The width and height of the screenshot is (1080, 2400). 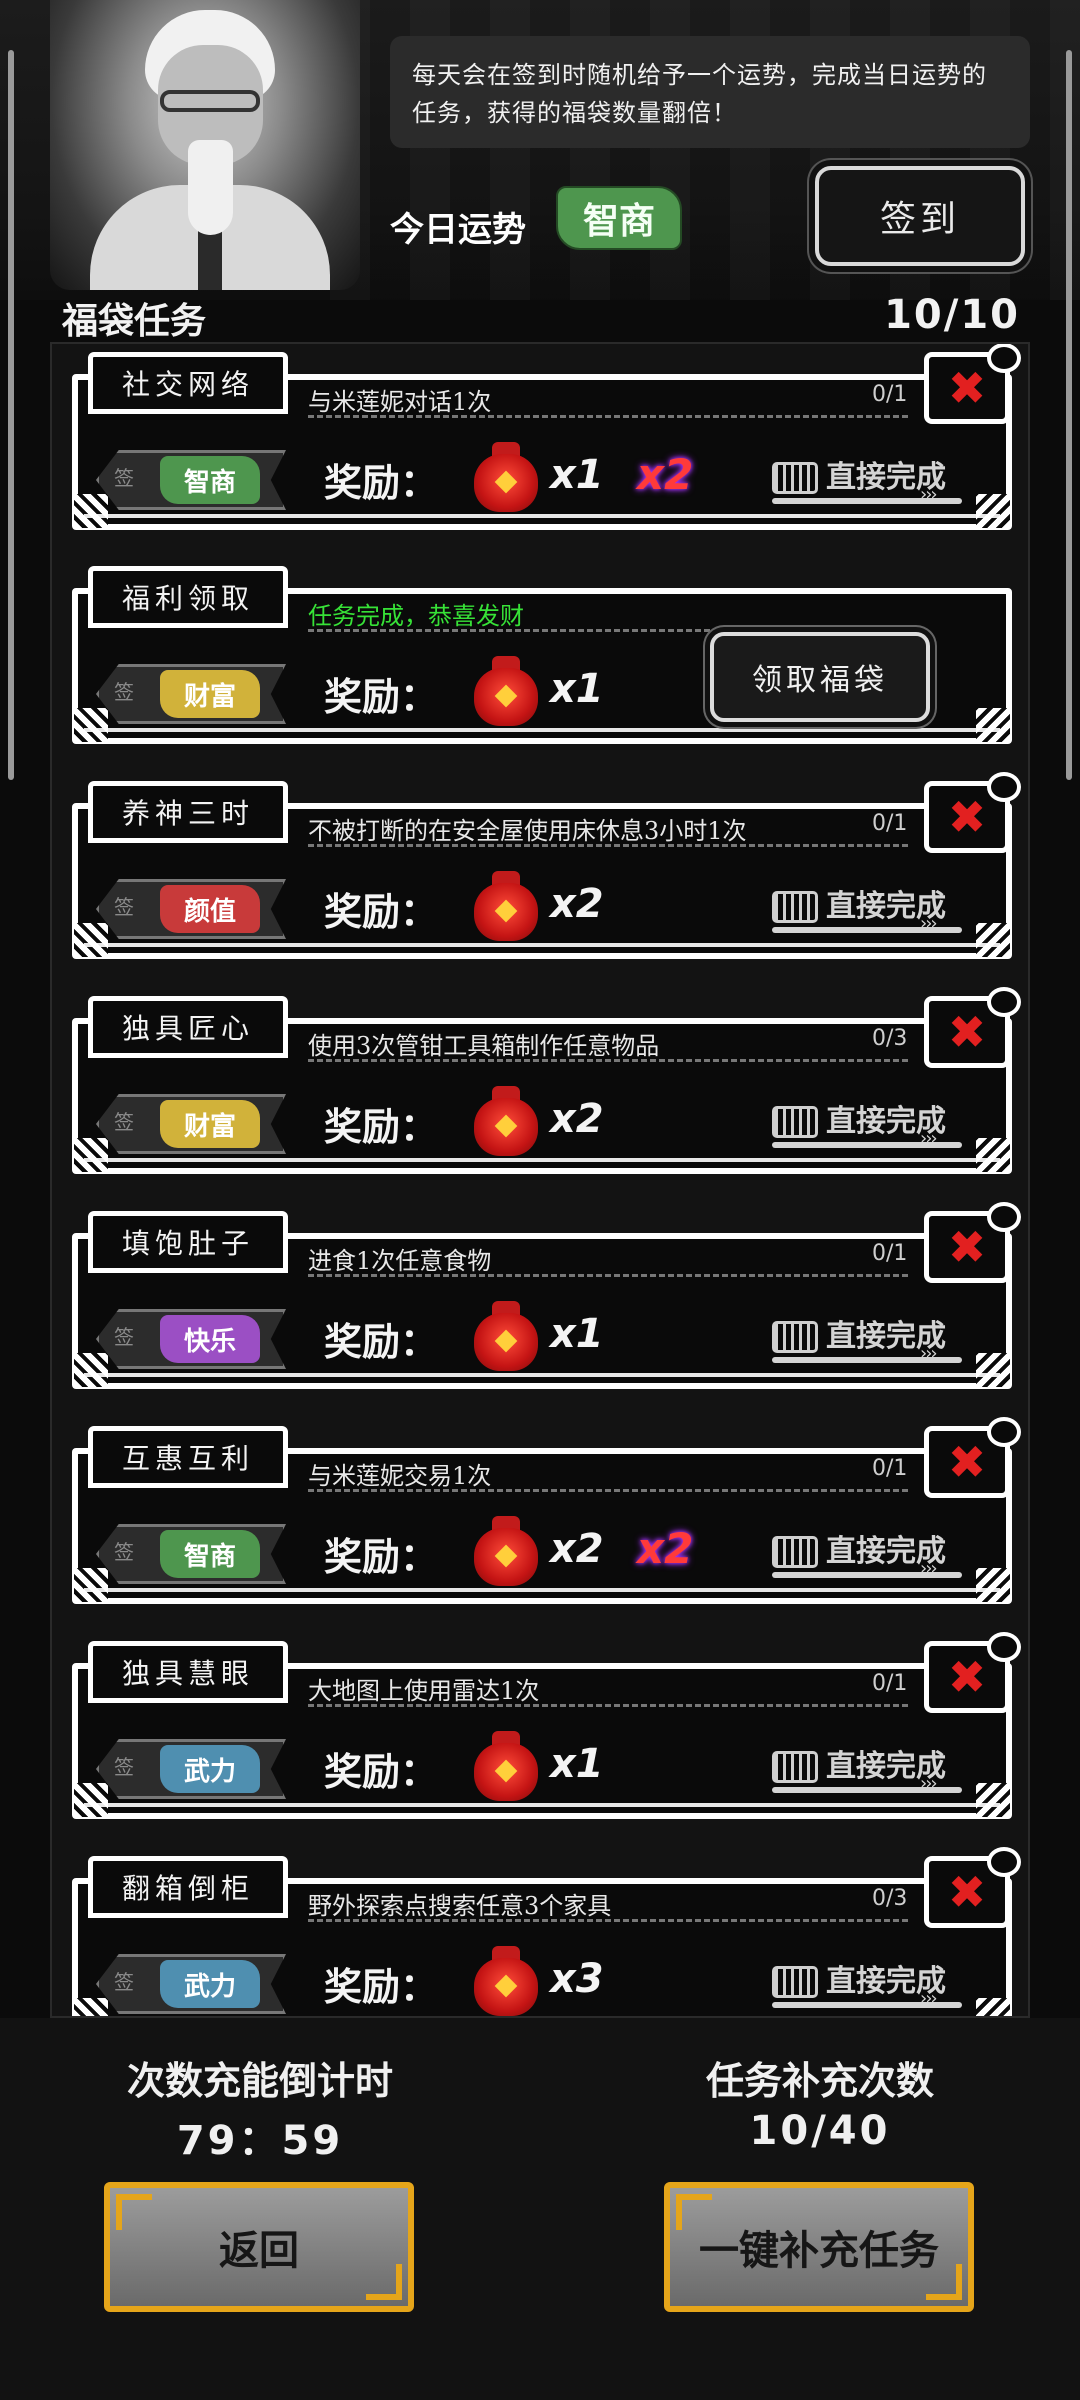 What do you see at coordinates (699, 94) in the screenshot?
I see `speech-text: 每天会在签到时随机给予一个运势，完成当日运势的任务，获得的福袋数量翻倍！` at bounding box center [699, 94].